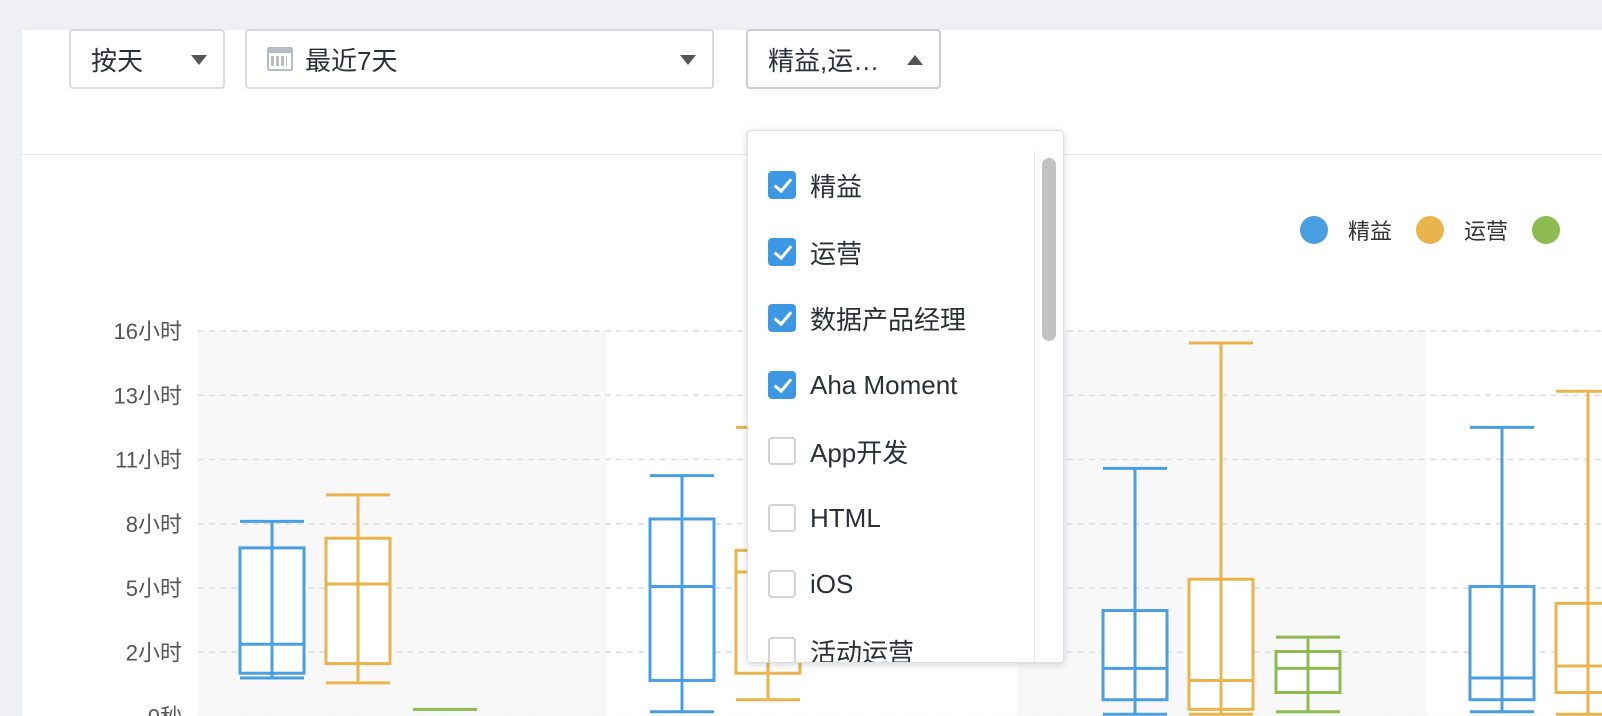 The height and width of the screenshot is (716, 1602). I want to click on option-ios: iOS, so click(810, 584).